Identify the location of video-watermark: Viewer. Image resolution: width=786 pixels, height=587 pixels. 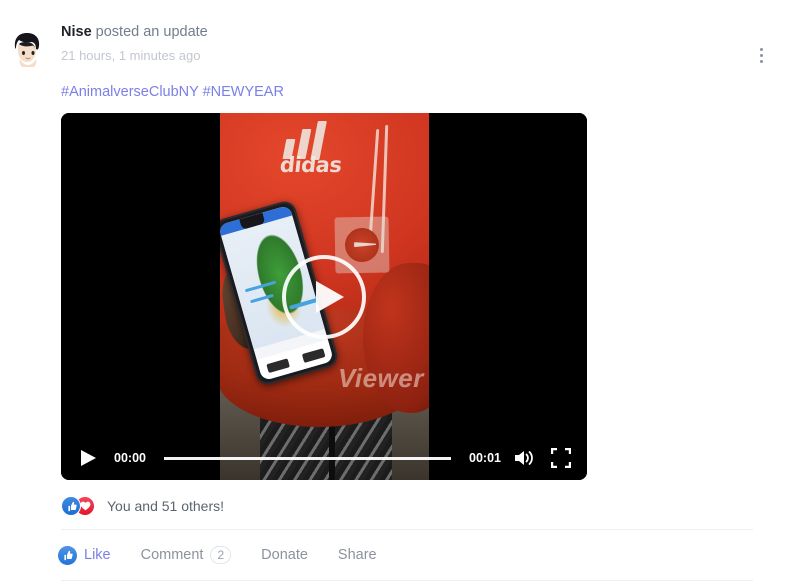
(381, 378).